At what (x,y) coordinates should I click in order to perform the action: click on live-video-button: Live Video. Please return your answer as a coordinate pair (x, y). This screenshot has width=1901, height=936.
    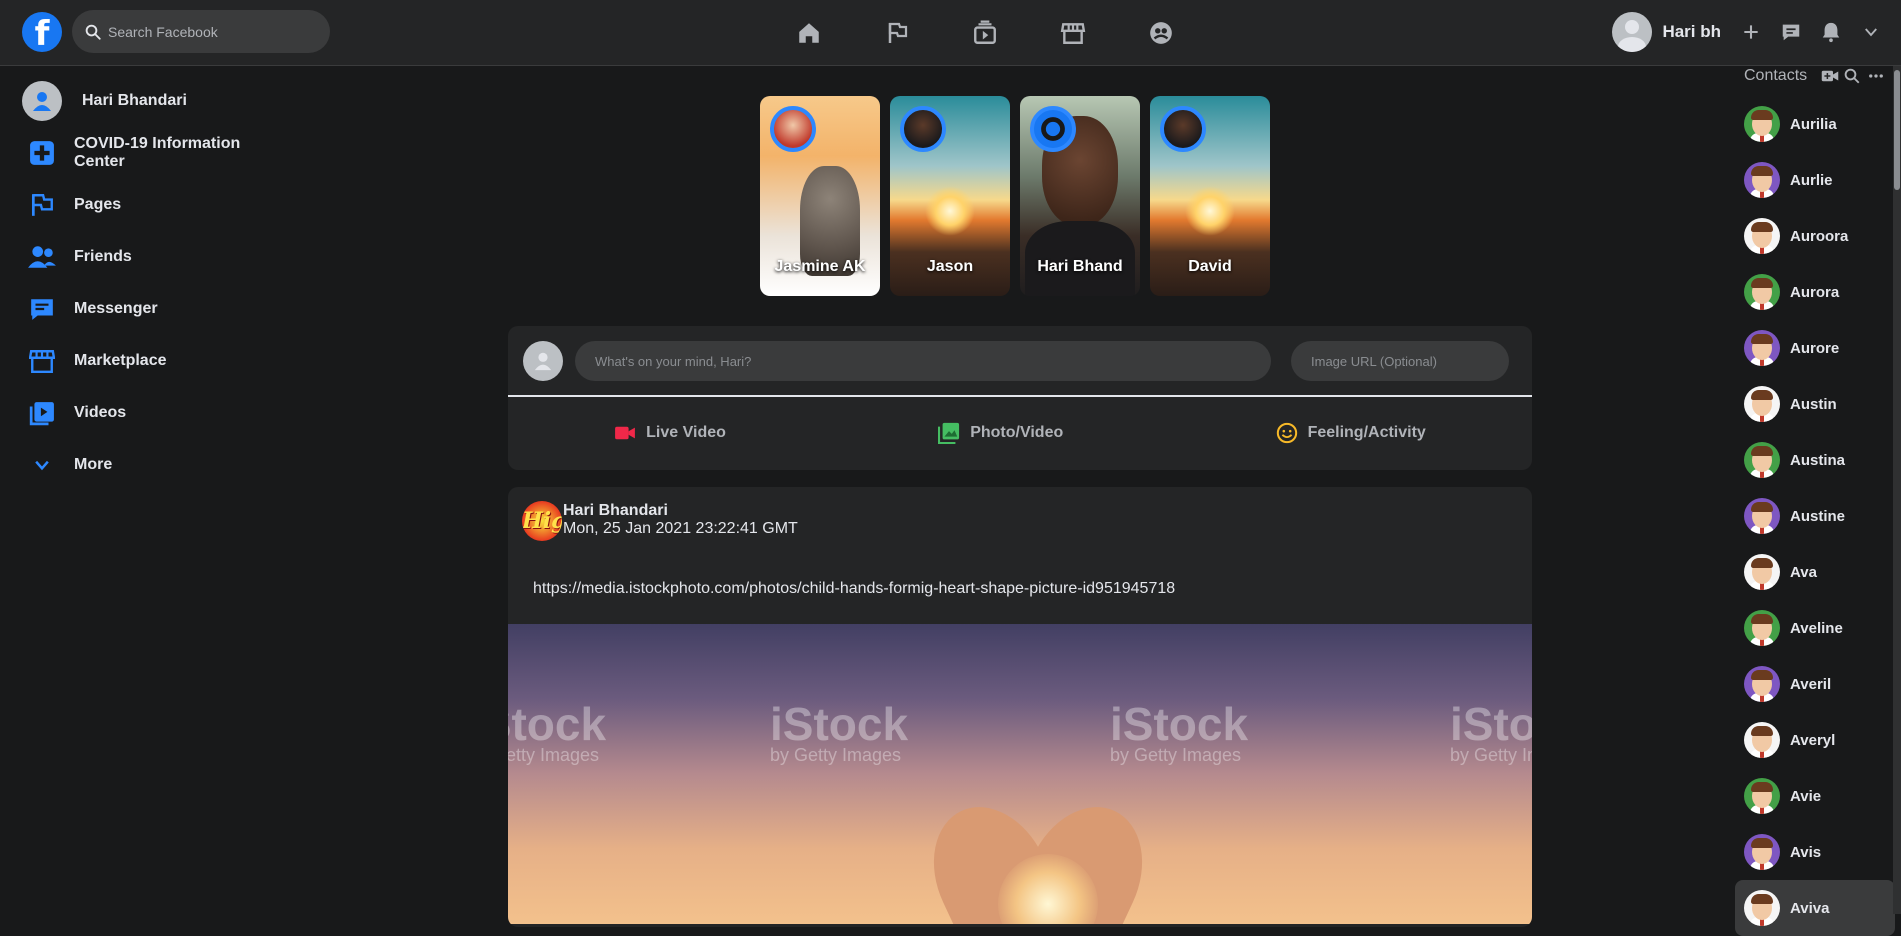
    Looking at the image, I should click on (670, 433).